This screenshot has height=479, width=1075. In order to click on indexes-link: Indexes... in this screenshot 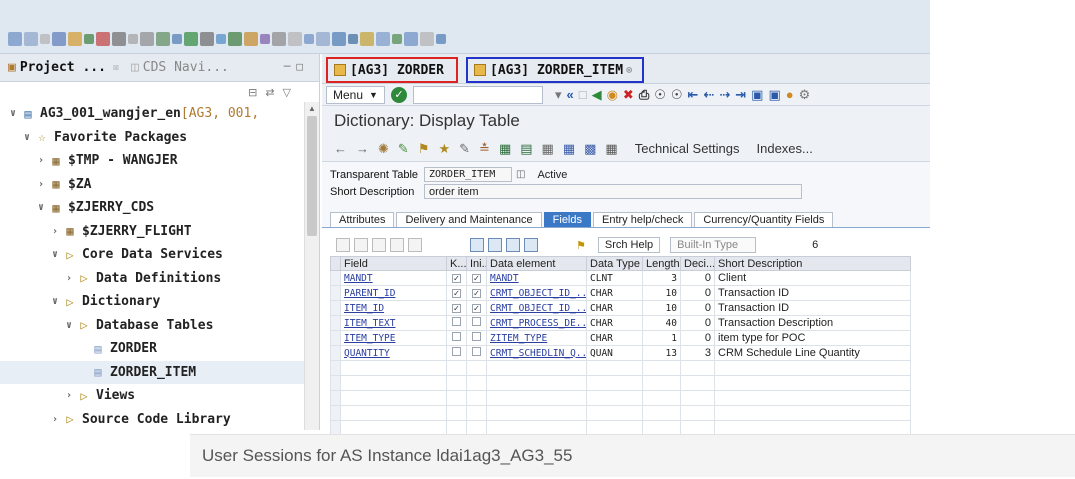, I will do `click(785, 148)`.